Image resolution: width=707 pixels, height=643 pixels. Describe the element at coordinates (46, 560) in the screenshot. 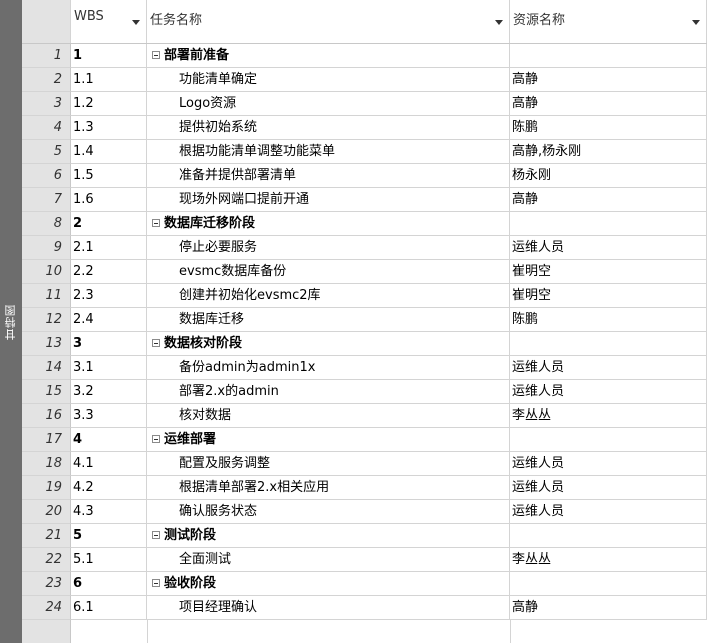

I see `row-number: 22` at that location.